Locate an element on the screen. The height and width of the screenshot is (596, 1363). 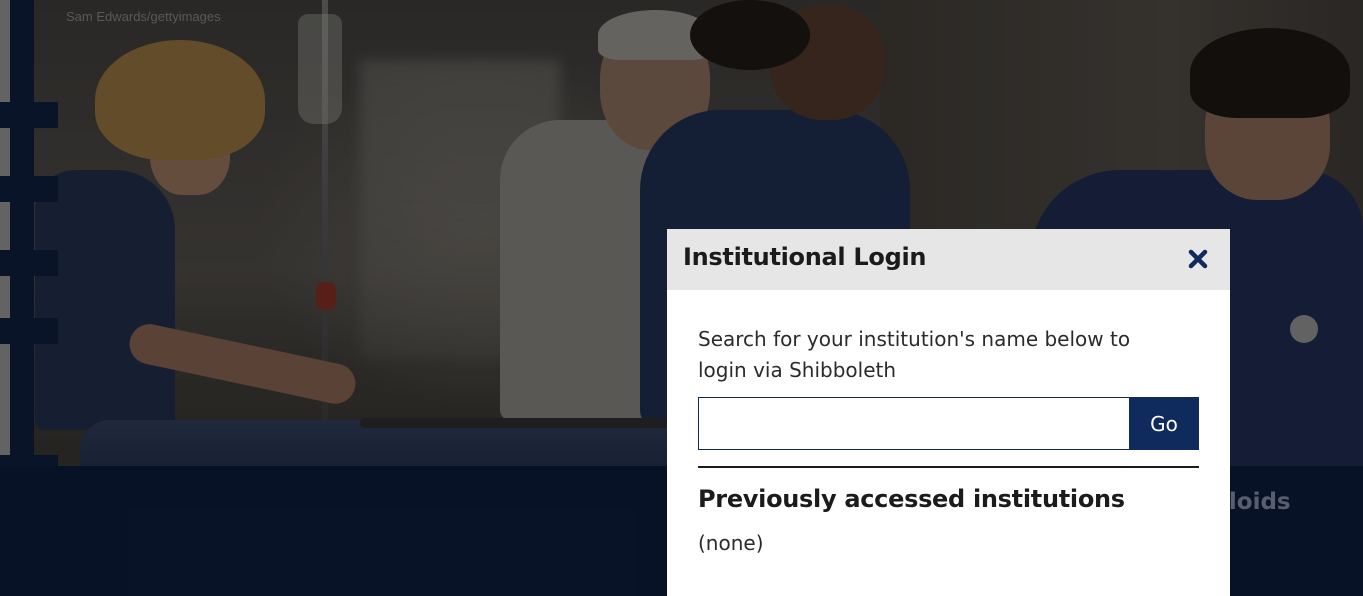
previous-institutions-heading: Previously accessed institutions is located at coordinates (911, 499).